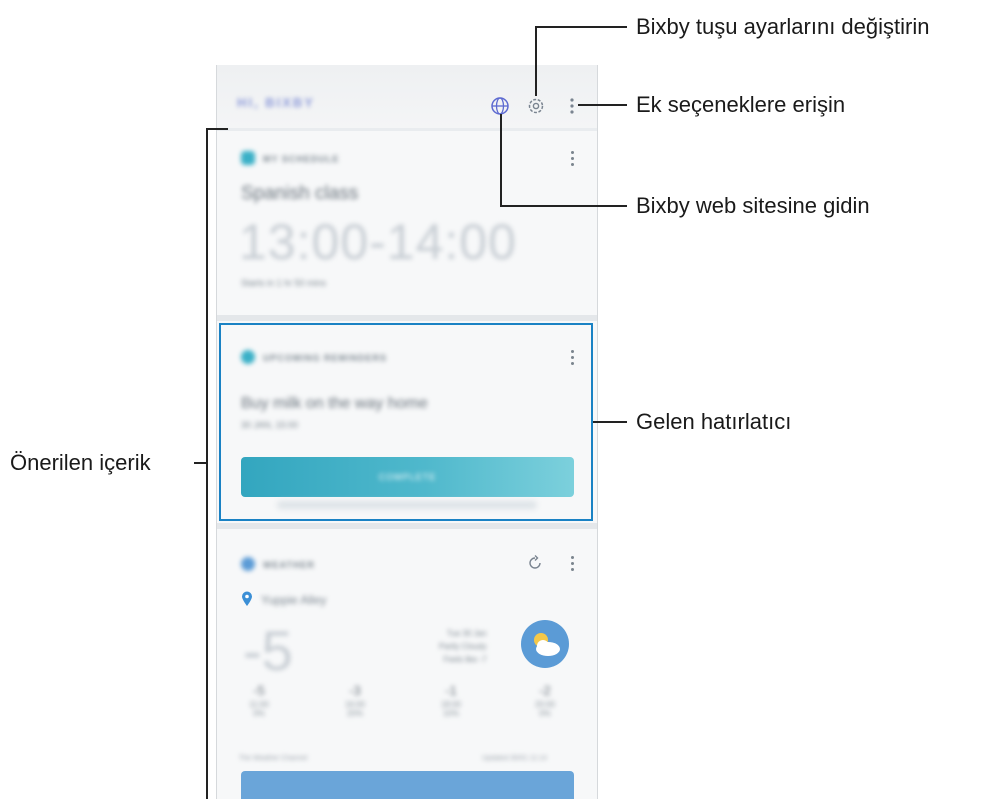 The height and width of the screenshot is (799, 993). What do you see at coordinates (407, 96) in the screenshot?
I see `bixby-top-bar: HI, BIXBY` at bounding box center [407, 96].